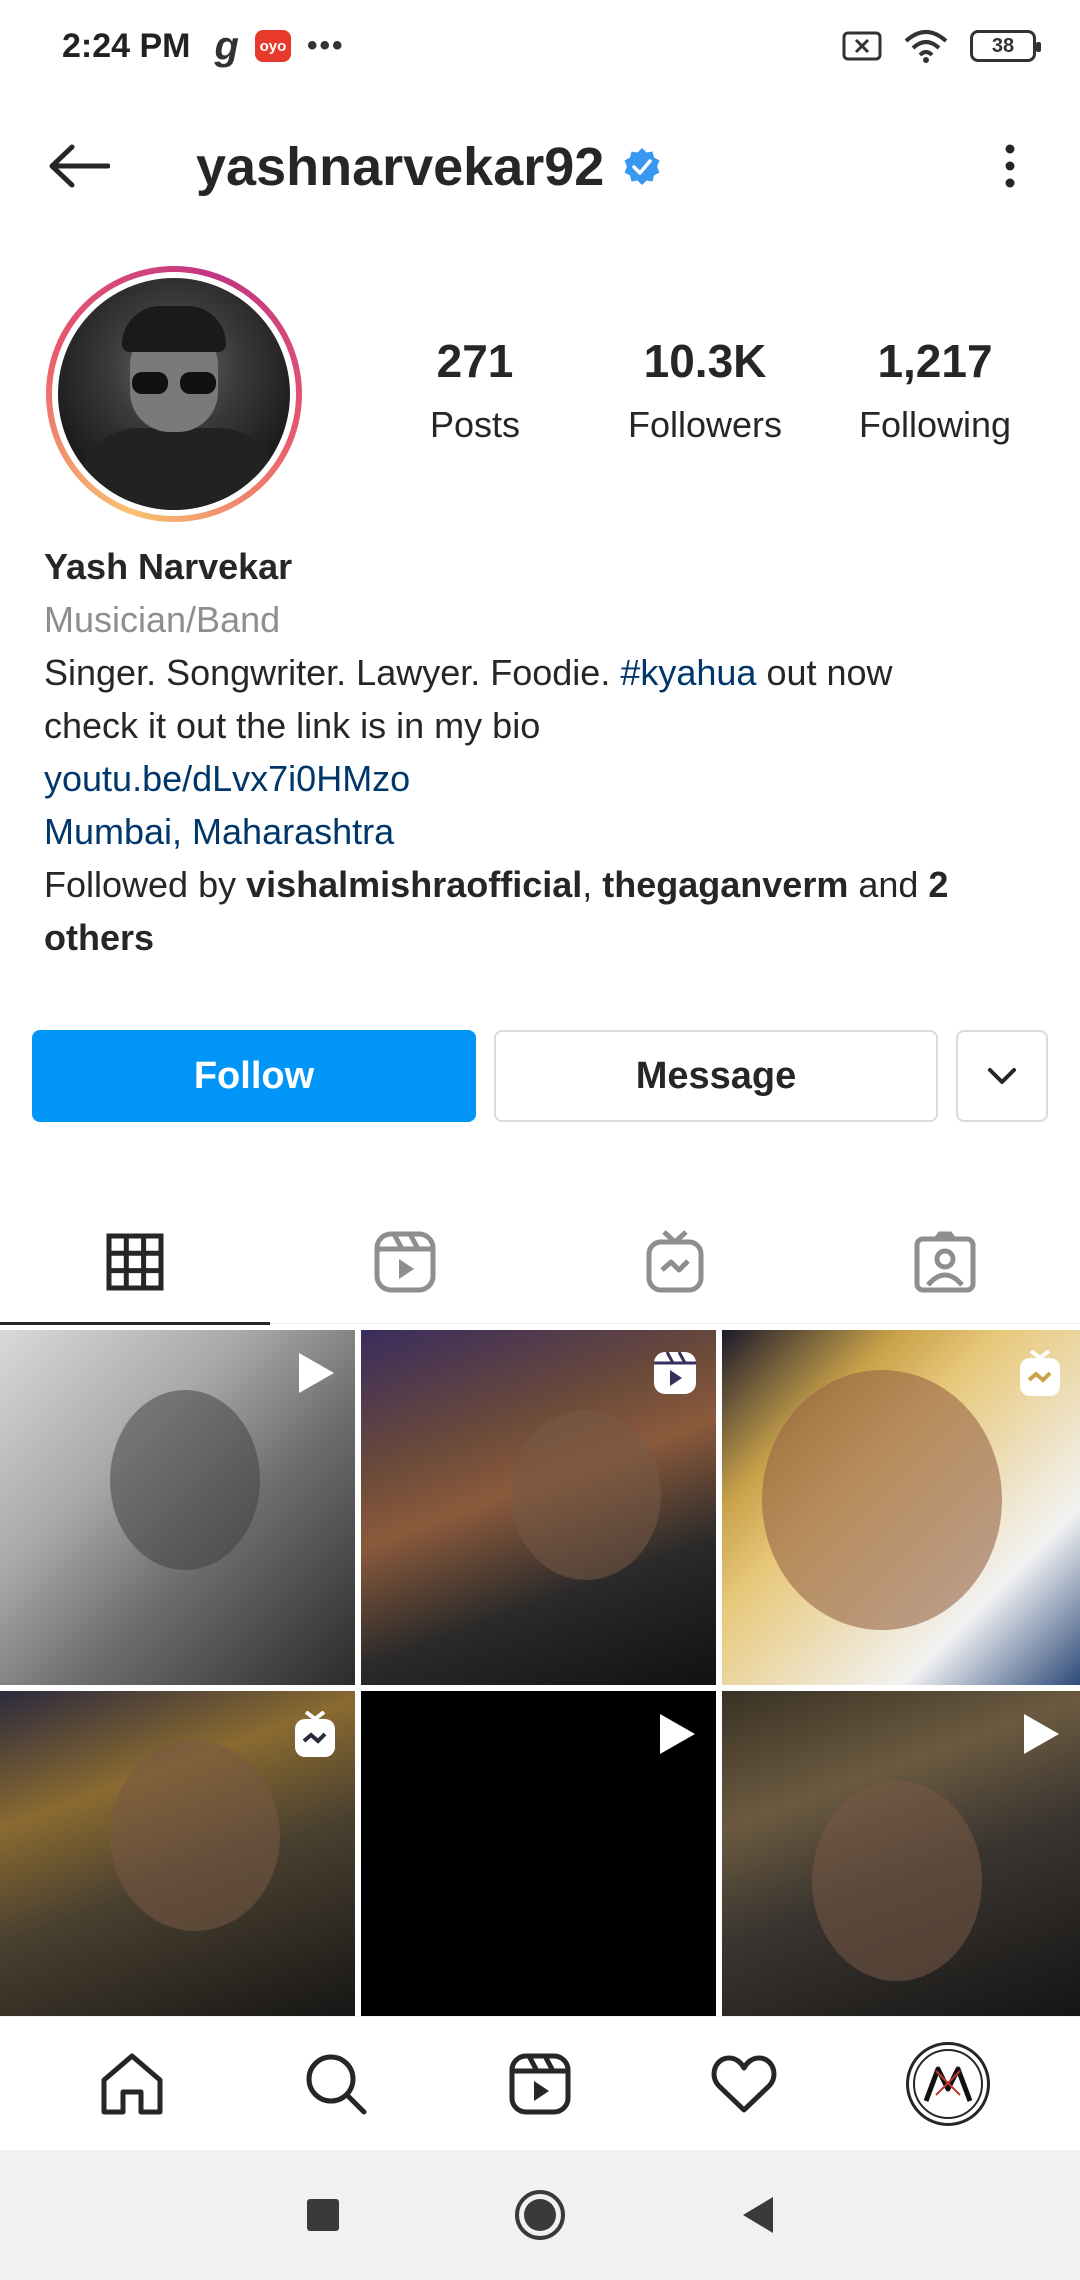 This screenshot has height=2280, width=1080. I want to click on posts-count: 271, so click(475, 361).